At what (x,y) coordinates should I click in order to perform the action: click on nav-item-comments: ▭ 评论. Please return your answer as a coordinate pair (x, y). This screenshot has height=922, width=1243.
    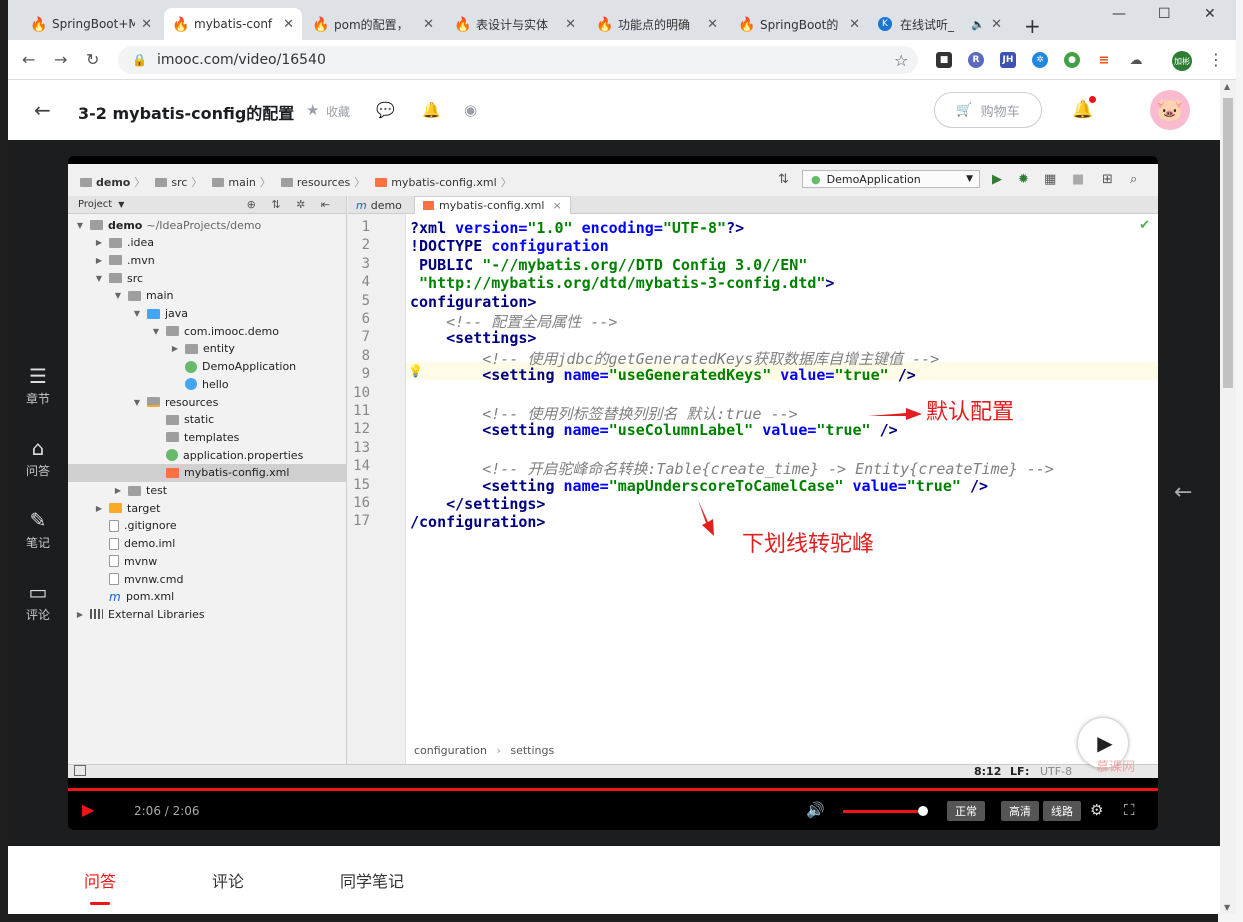
    Looking at the image, I should click on (38, 601).